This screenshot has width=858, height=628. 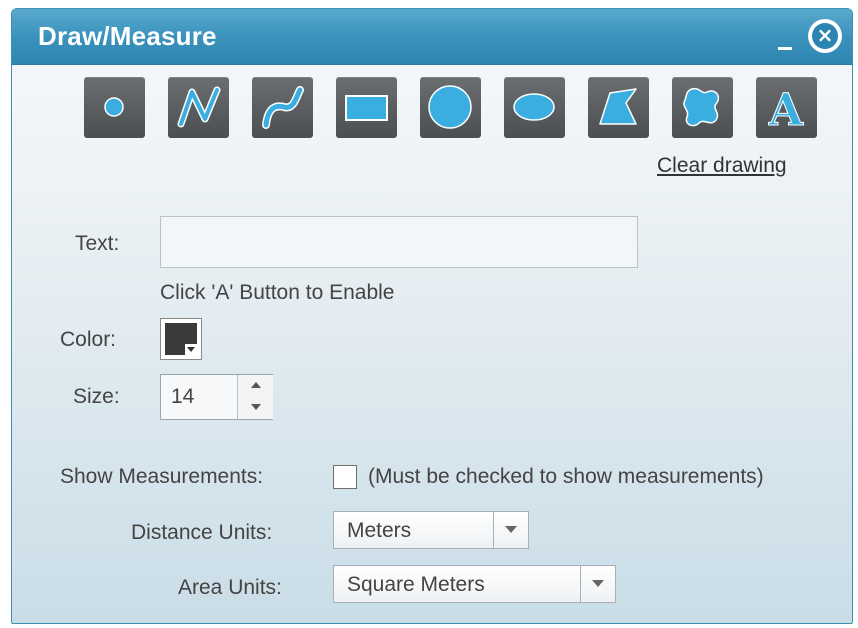 I want to click on show-measurements-checkbox, so click(x=345, y=477).